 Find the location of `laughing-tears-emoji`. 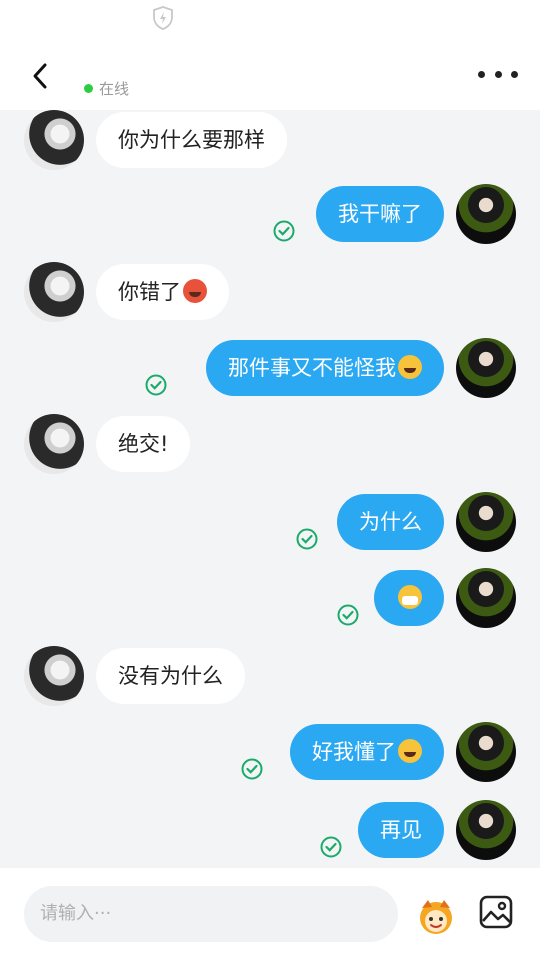

laughing-tears-emoji is located at coordinates (410, 367).